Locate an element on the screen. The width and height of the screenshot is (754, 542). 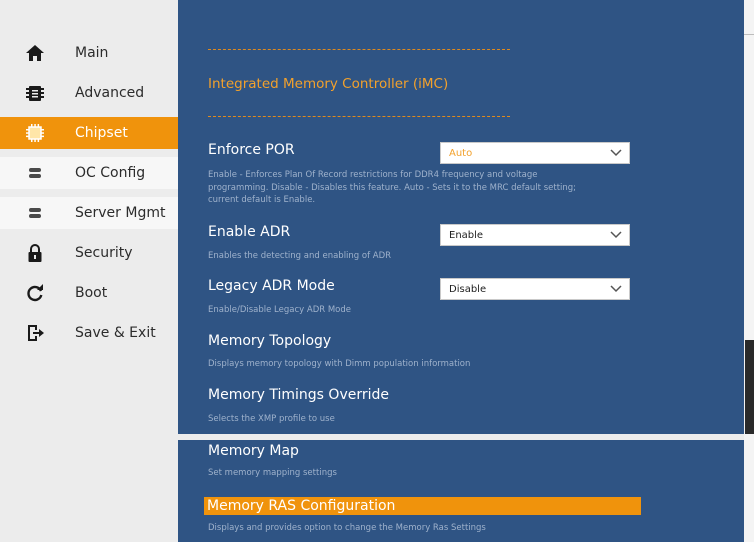
memory-topology-link: Memory Topology is located at coordinates (269, 341).